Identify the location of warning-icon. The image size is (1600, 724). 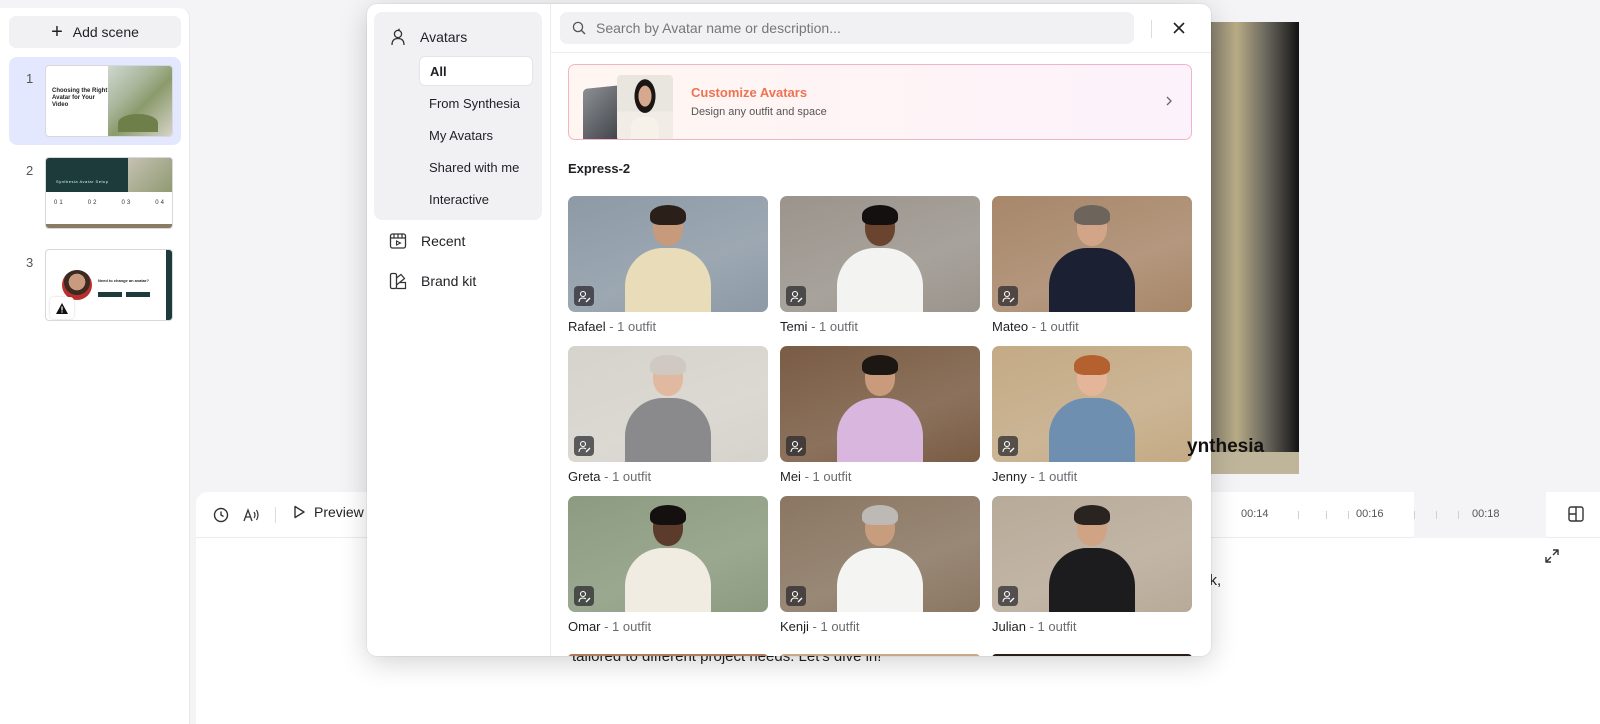
(62, 308).